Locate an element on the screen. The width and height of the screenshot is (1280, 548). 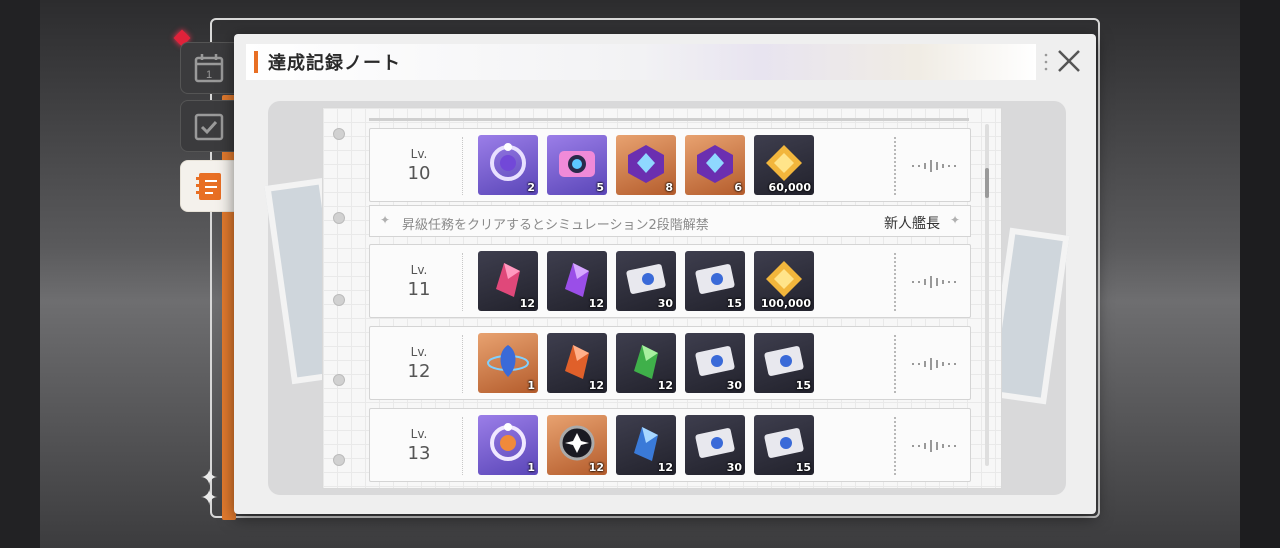
notebook-icon is located at coordinates (208, 186).